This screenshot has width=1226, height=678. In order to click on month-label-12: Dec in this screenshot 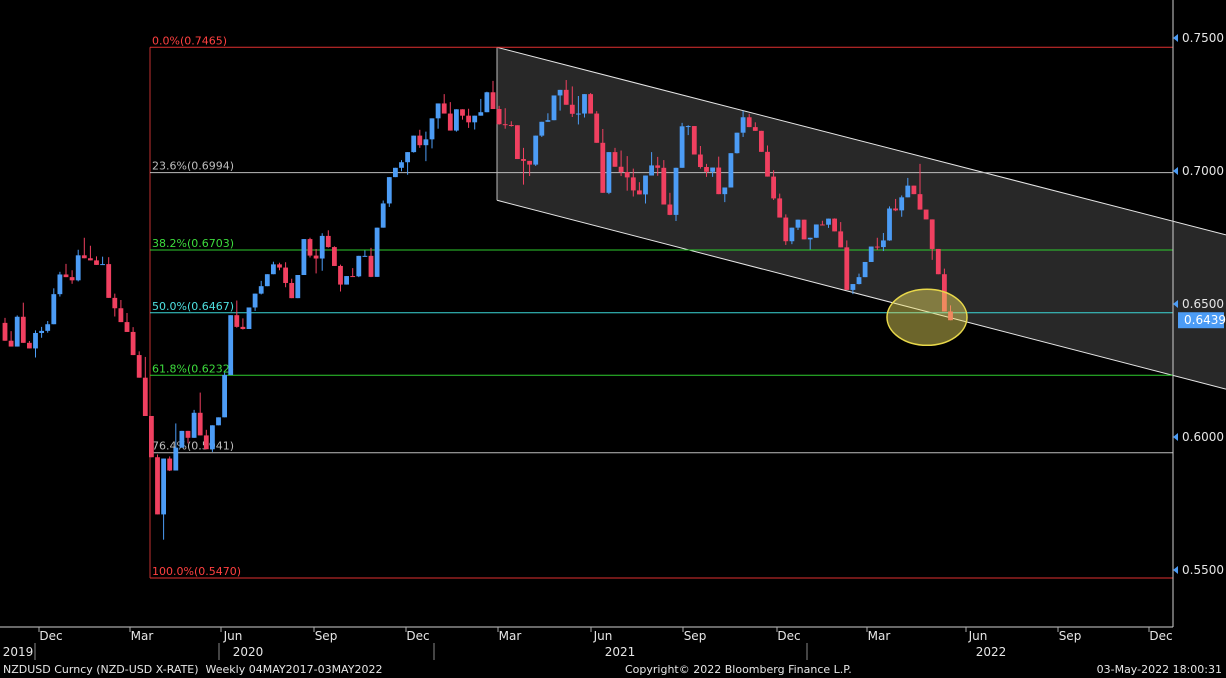, I will do `click(1160, 636)`.